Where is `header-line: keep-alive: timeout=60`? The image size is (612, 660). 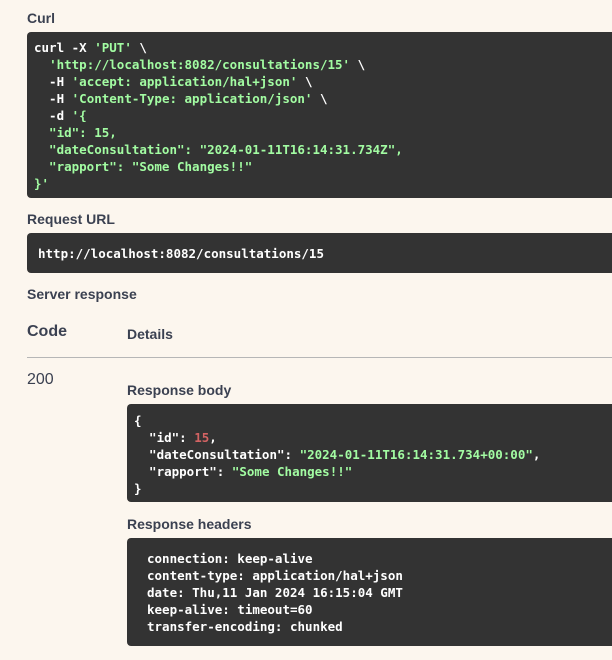 header-line: keep-alive: timeout=60 is located at coordinates (230, 609).